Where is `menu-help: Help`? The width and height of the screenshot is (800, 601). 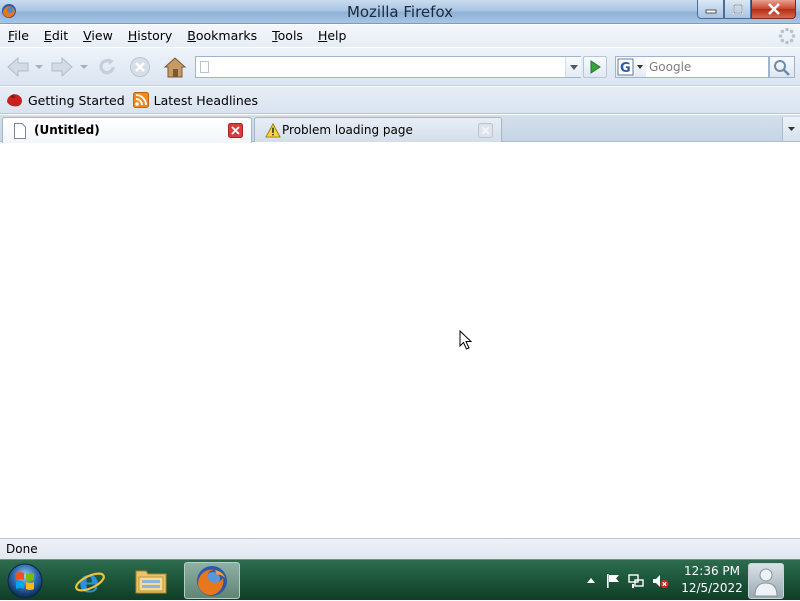 menu-help: Help is located at coordinates (332, 36).